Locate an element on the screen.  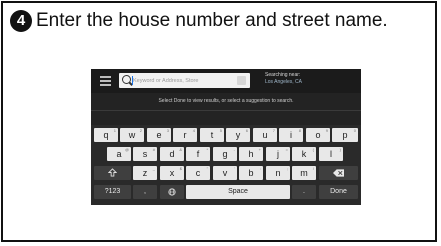
comma-key: , is located at coordinates (145, 192).